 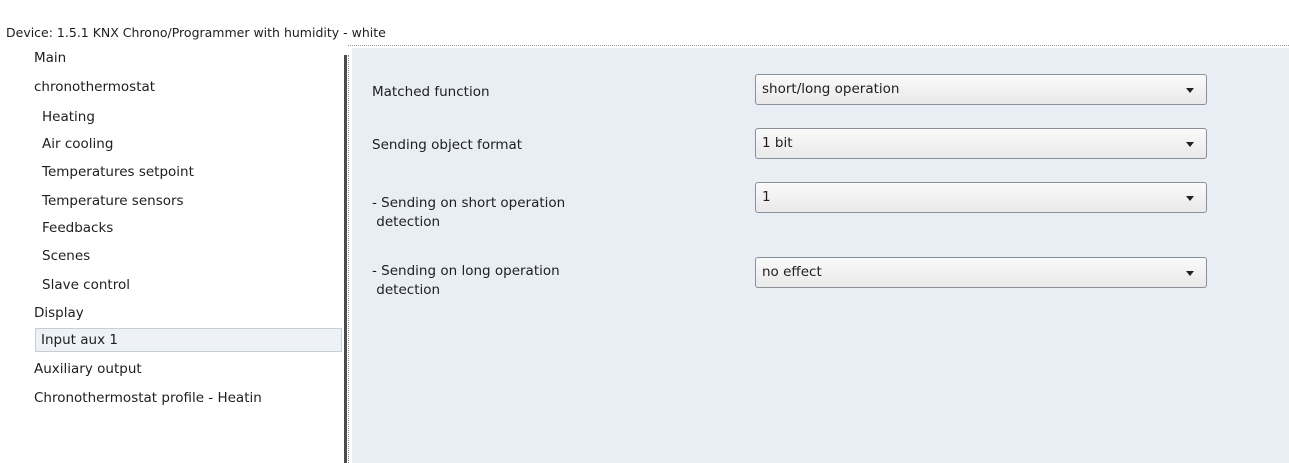 I want to click on sidebar-item-main: Main, so click(x=50, y=59).